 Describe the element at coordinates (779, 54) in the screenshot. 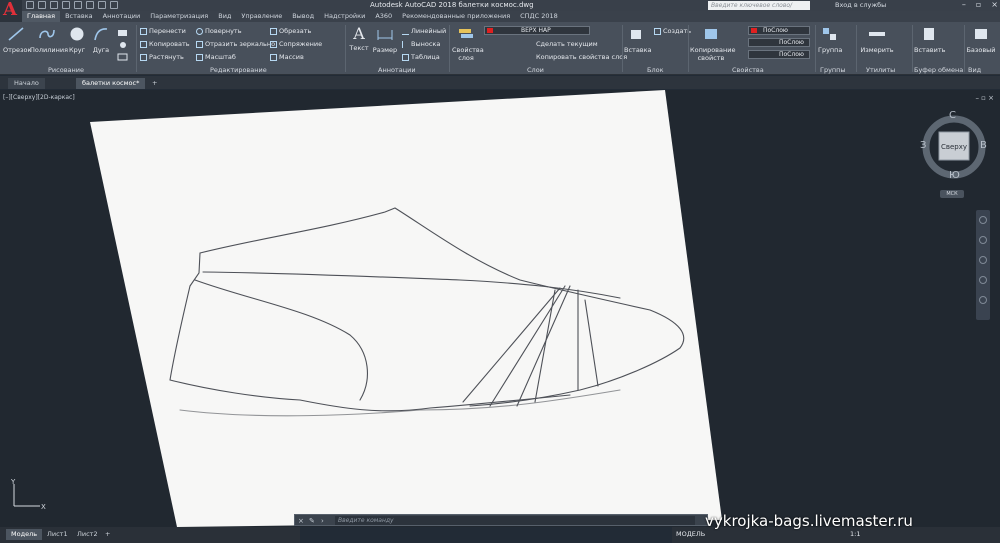

I see `lineweight-dropdown: ПоСлою` at that location.